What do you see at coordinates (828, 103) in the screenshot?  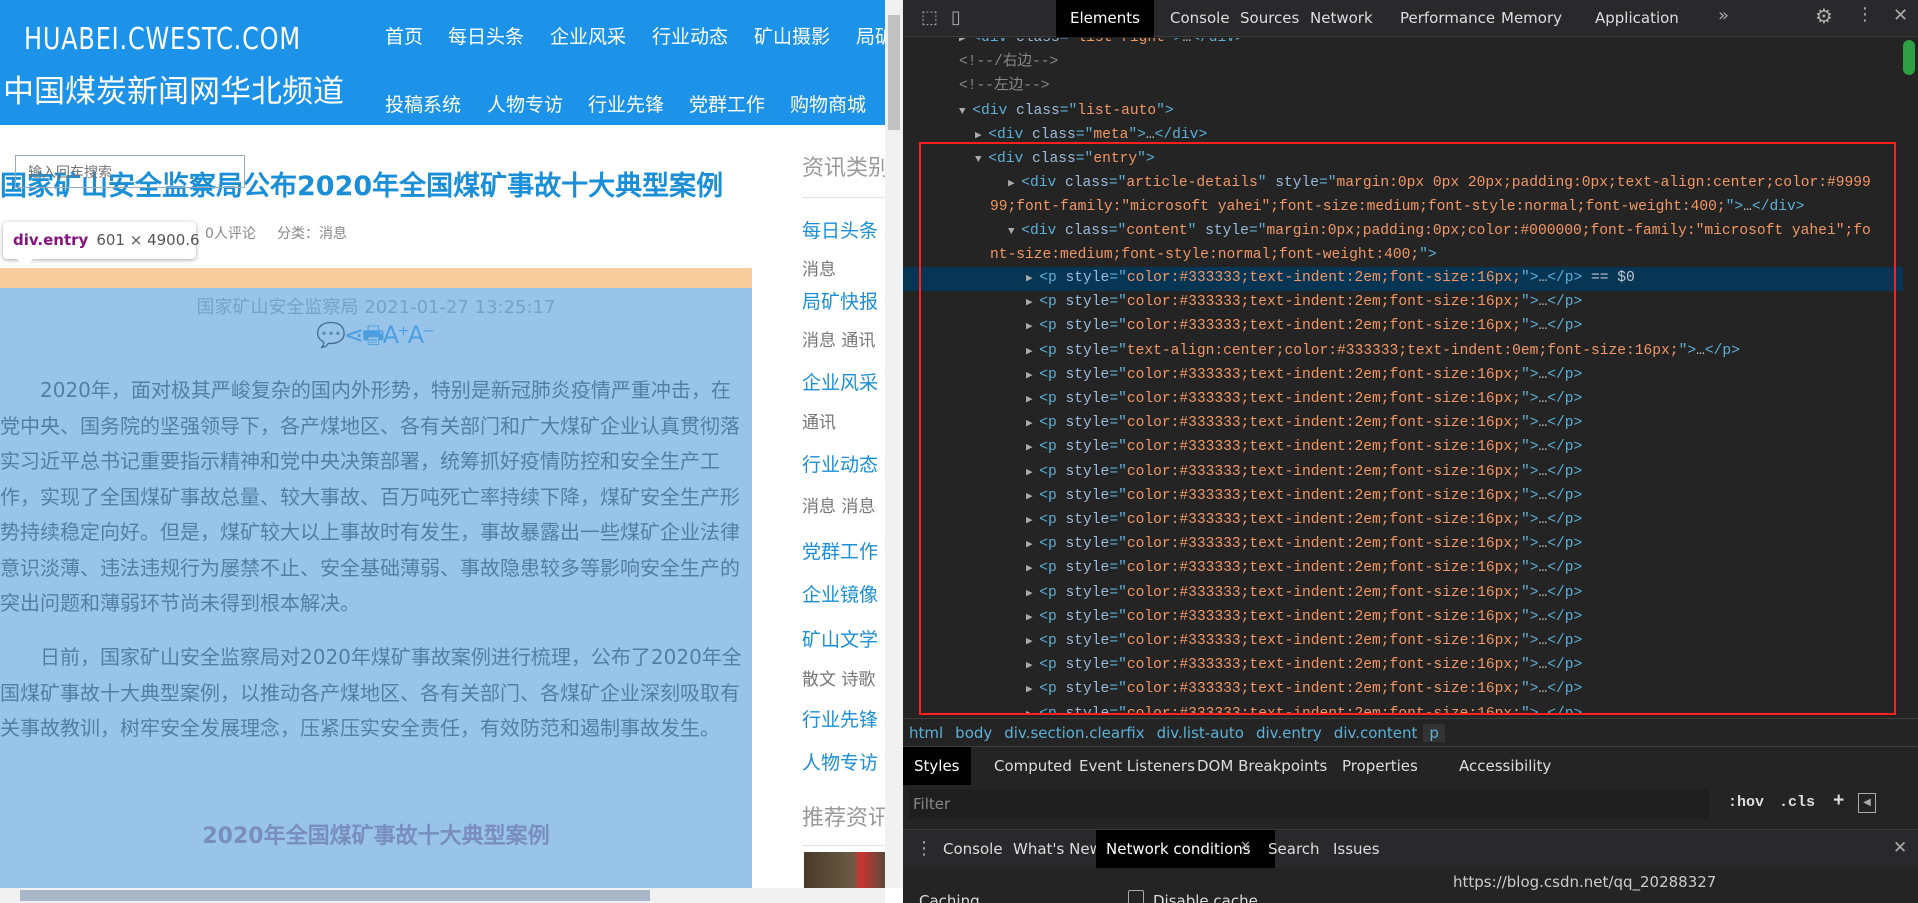 I see `nav-item: 购物商城` at bounding box center [828, 103].